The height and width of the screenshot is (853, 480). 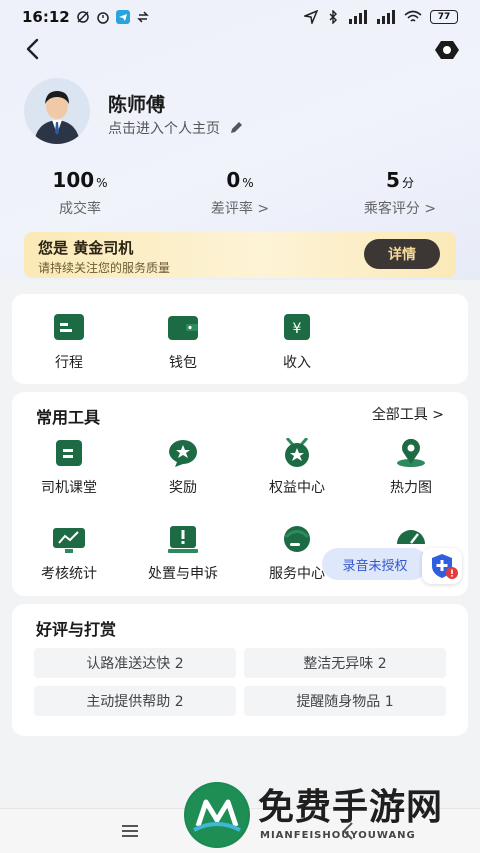 What do you see at coordinates (297, 452) in the screenshot?
I see `benefits-icon` at bounding box center [297, 452].